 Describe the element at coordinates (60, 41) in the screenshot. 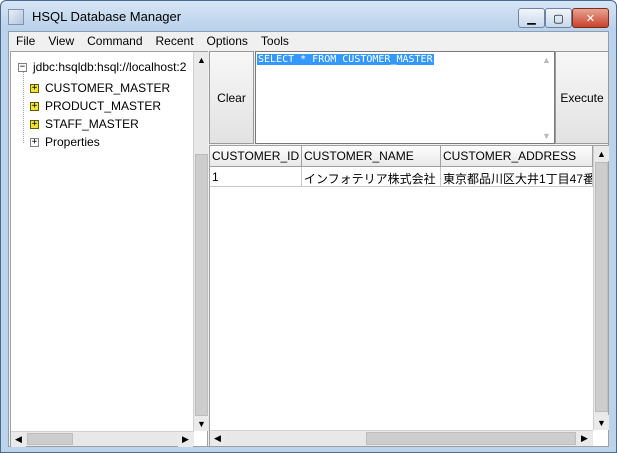

I see `menu-view: View` at that location.